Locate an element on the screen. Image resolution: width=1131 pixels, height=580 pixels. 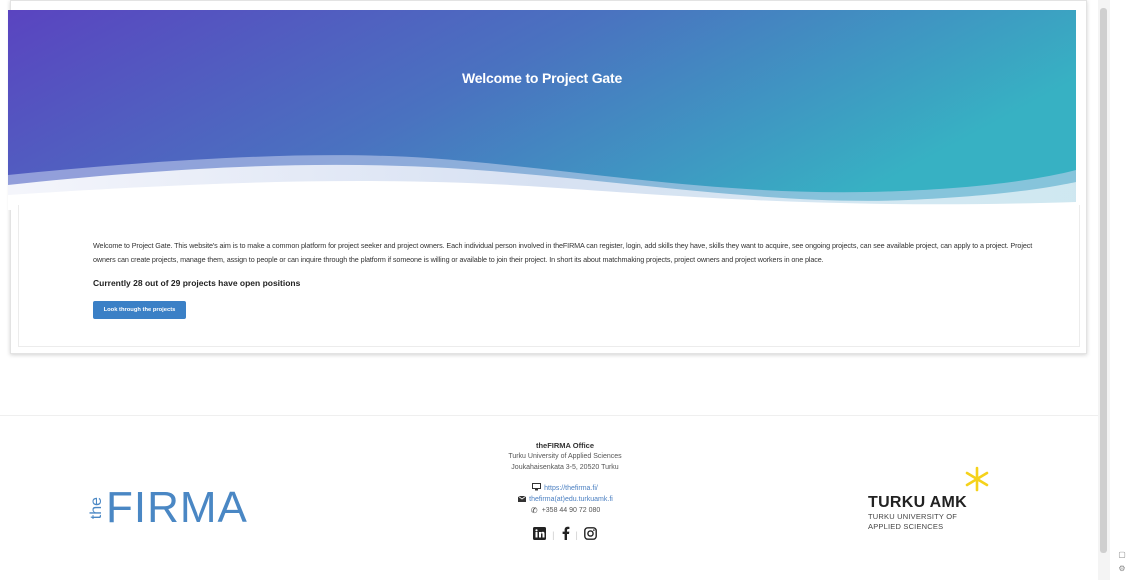
office-address-line2: Joukahaisenkata 3-5, 20520 Turku is located at coordinates (565, 467).